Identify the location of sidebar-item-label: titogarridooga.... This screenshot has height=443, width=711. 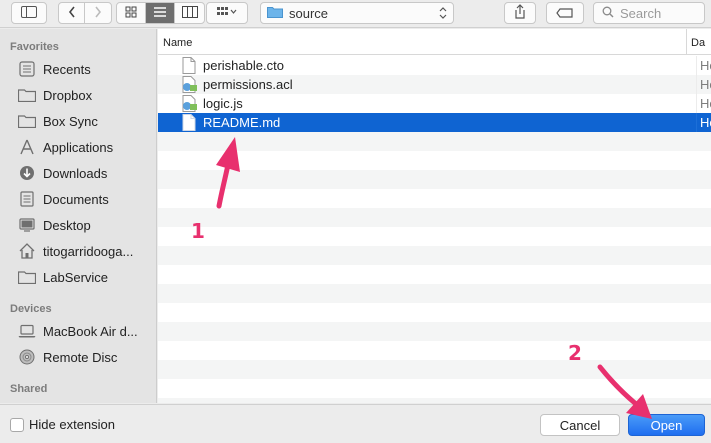
(88, 251).